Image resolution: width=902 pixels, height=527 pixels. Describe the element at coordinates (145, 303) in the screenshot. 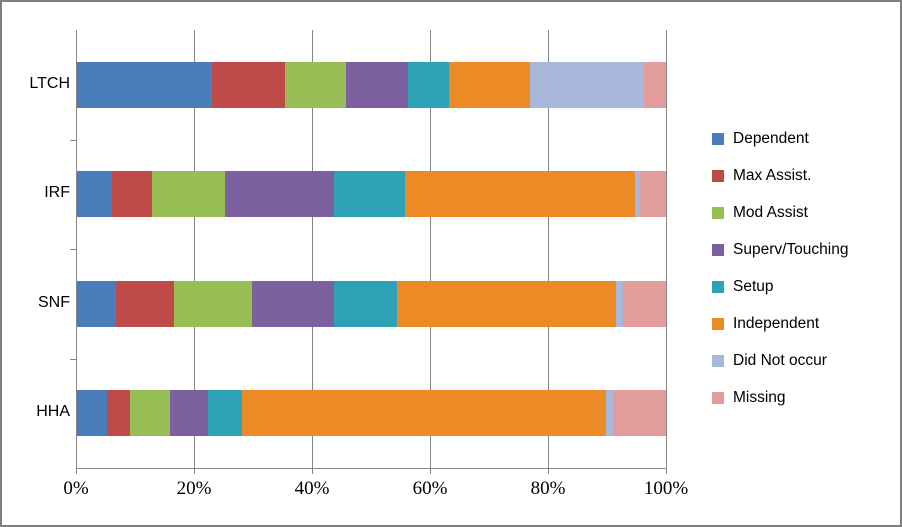

I see `bar-segment-snf-max-assist` at that location.